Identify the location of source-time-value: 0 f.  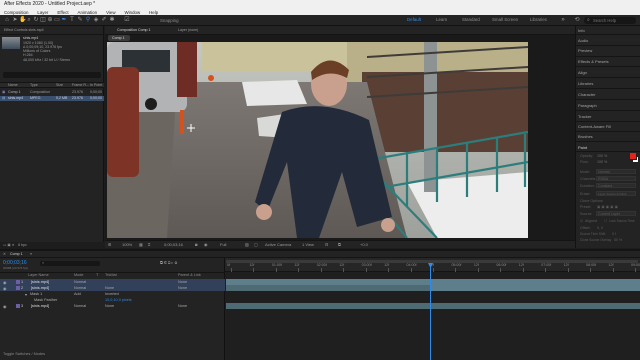
(614, 234).